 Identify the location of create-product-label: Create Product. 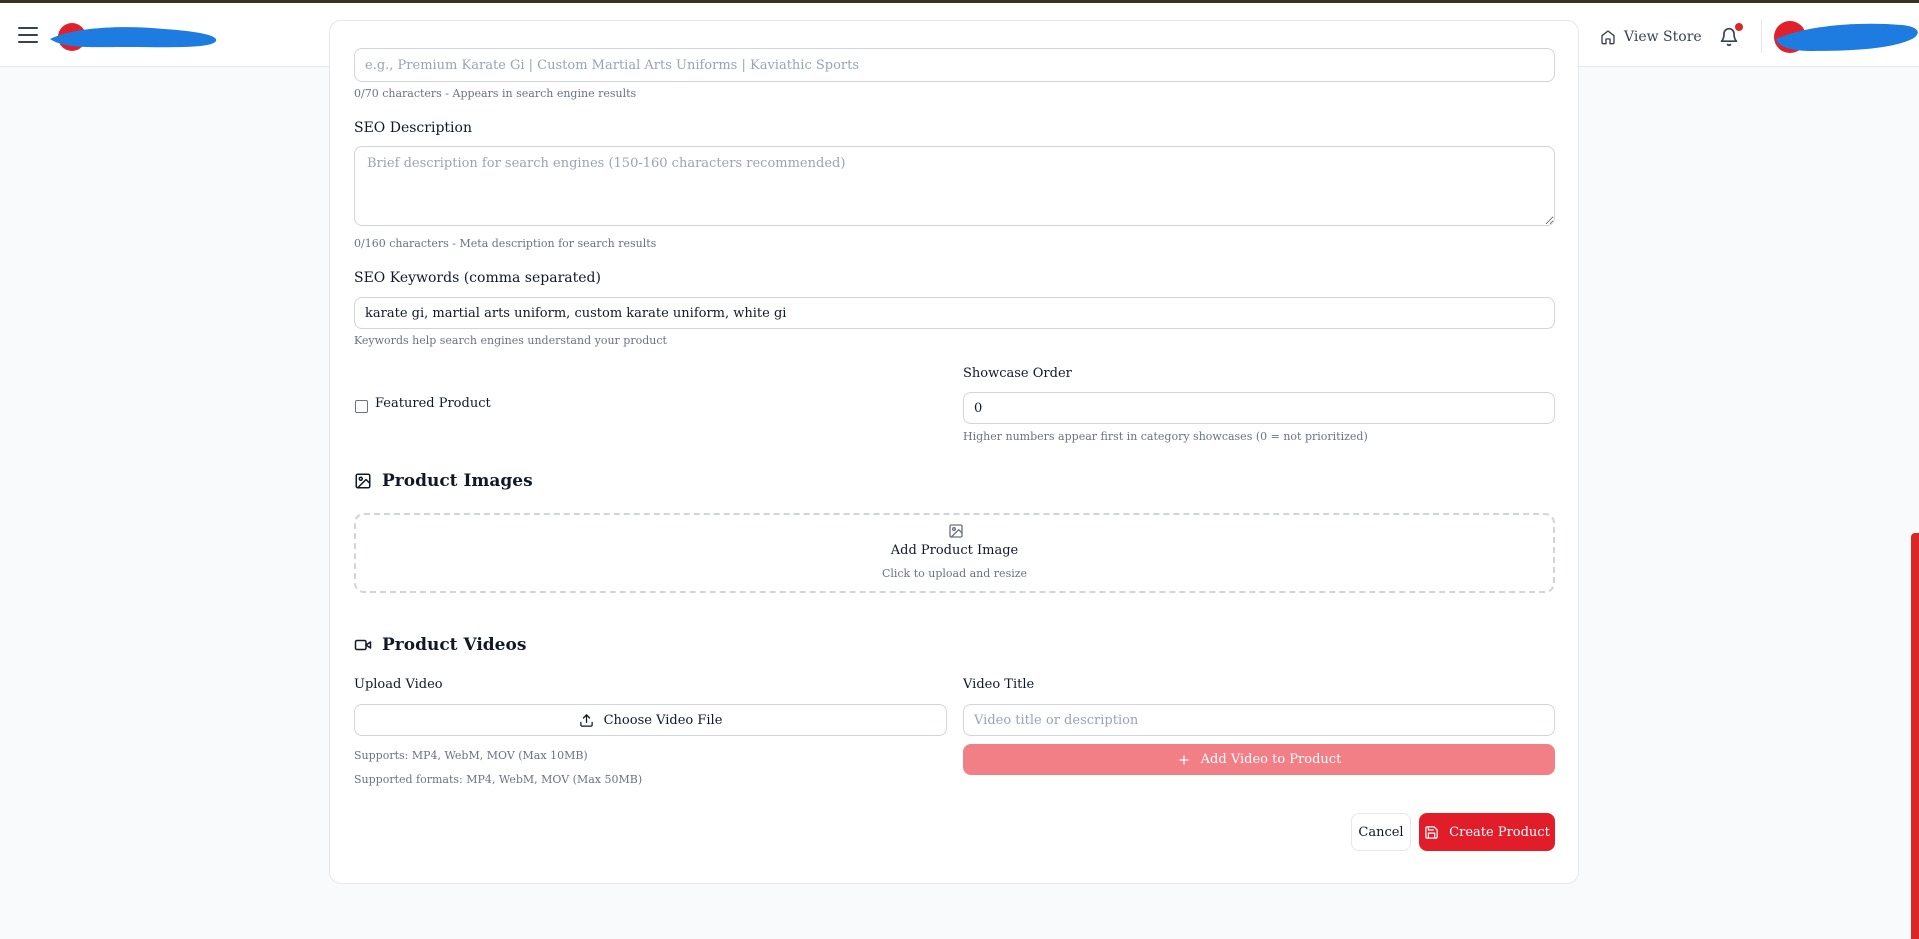
(1499, 832).